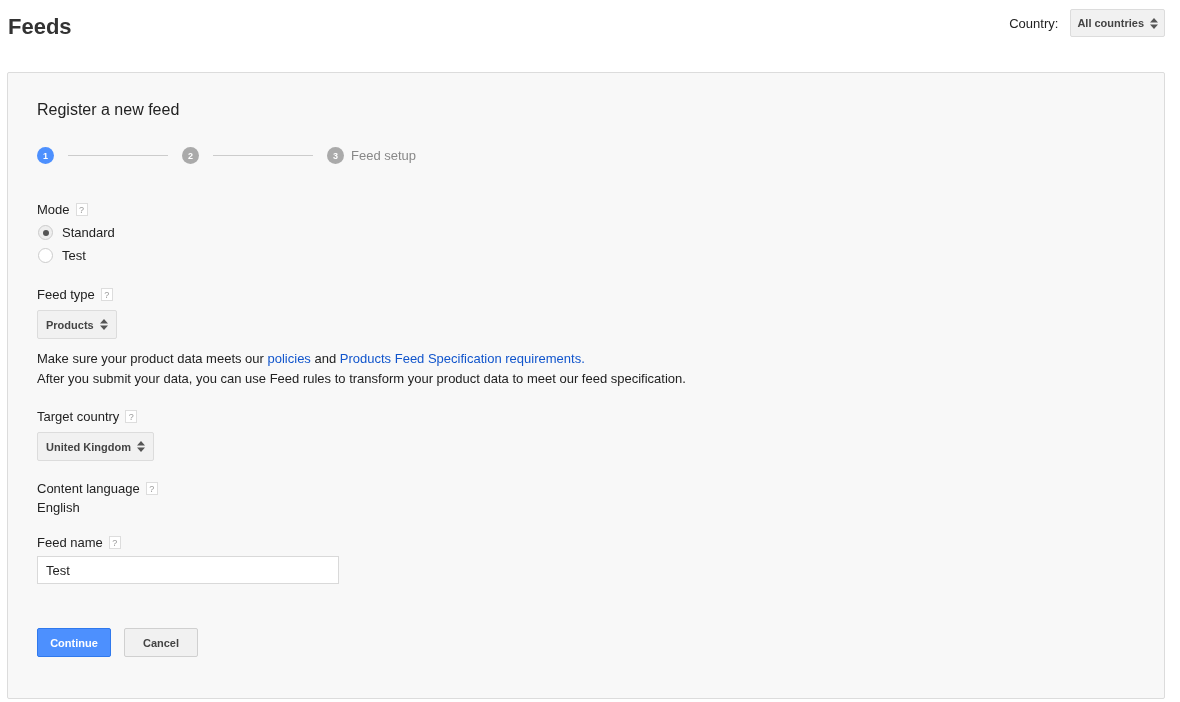 This screenshot has width=1180, height=702. I want to click on dropdown: Products, so click(77, 324).